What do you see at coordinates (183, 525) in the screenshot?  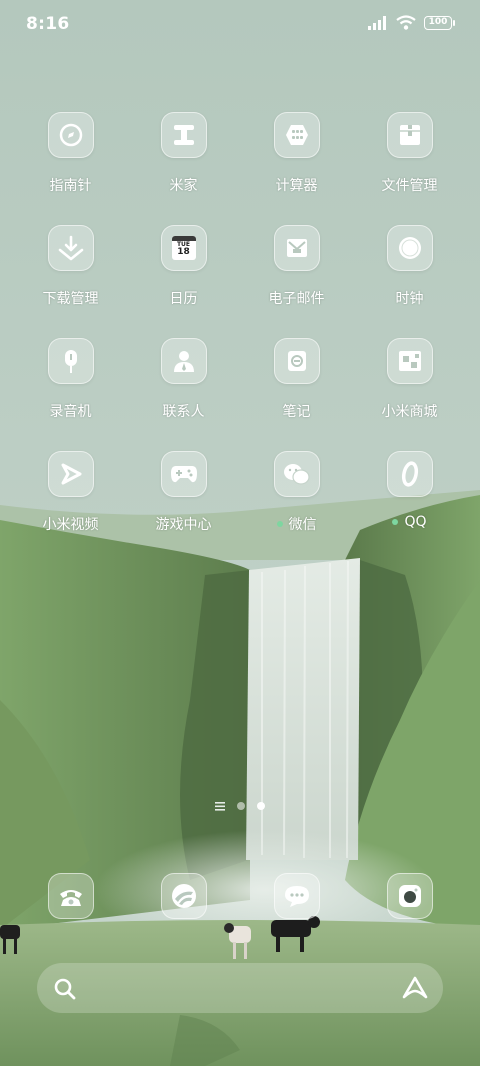 I see `app-label: 游戏中心` at bounding box center [183, 525].